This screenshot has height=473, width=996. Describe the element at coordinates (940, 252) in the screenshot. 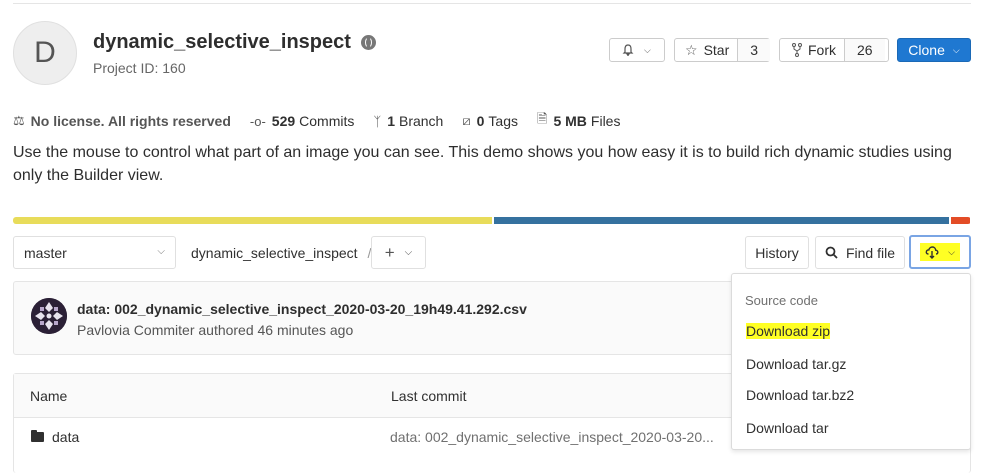

I see `download-button: ⌵` at that location.